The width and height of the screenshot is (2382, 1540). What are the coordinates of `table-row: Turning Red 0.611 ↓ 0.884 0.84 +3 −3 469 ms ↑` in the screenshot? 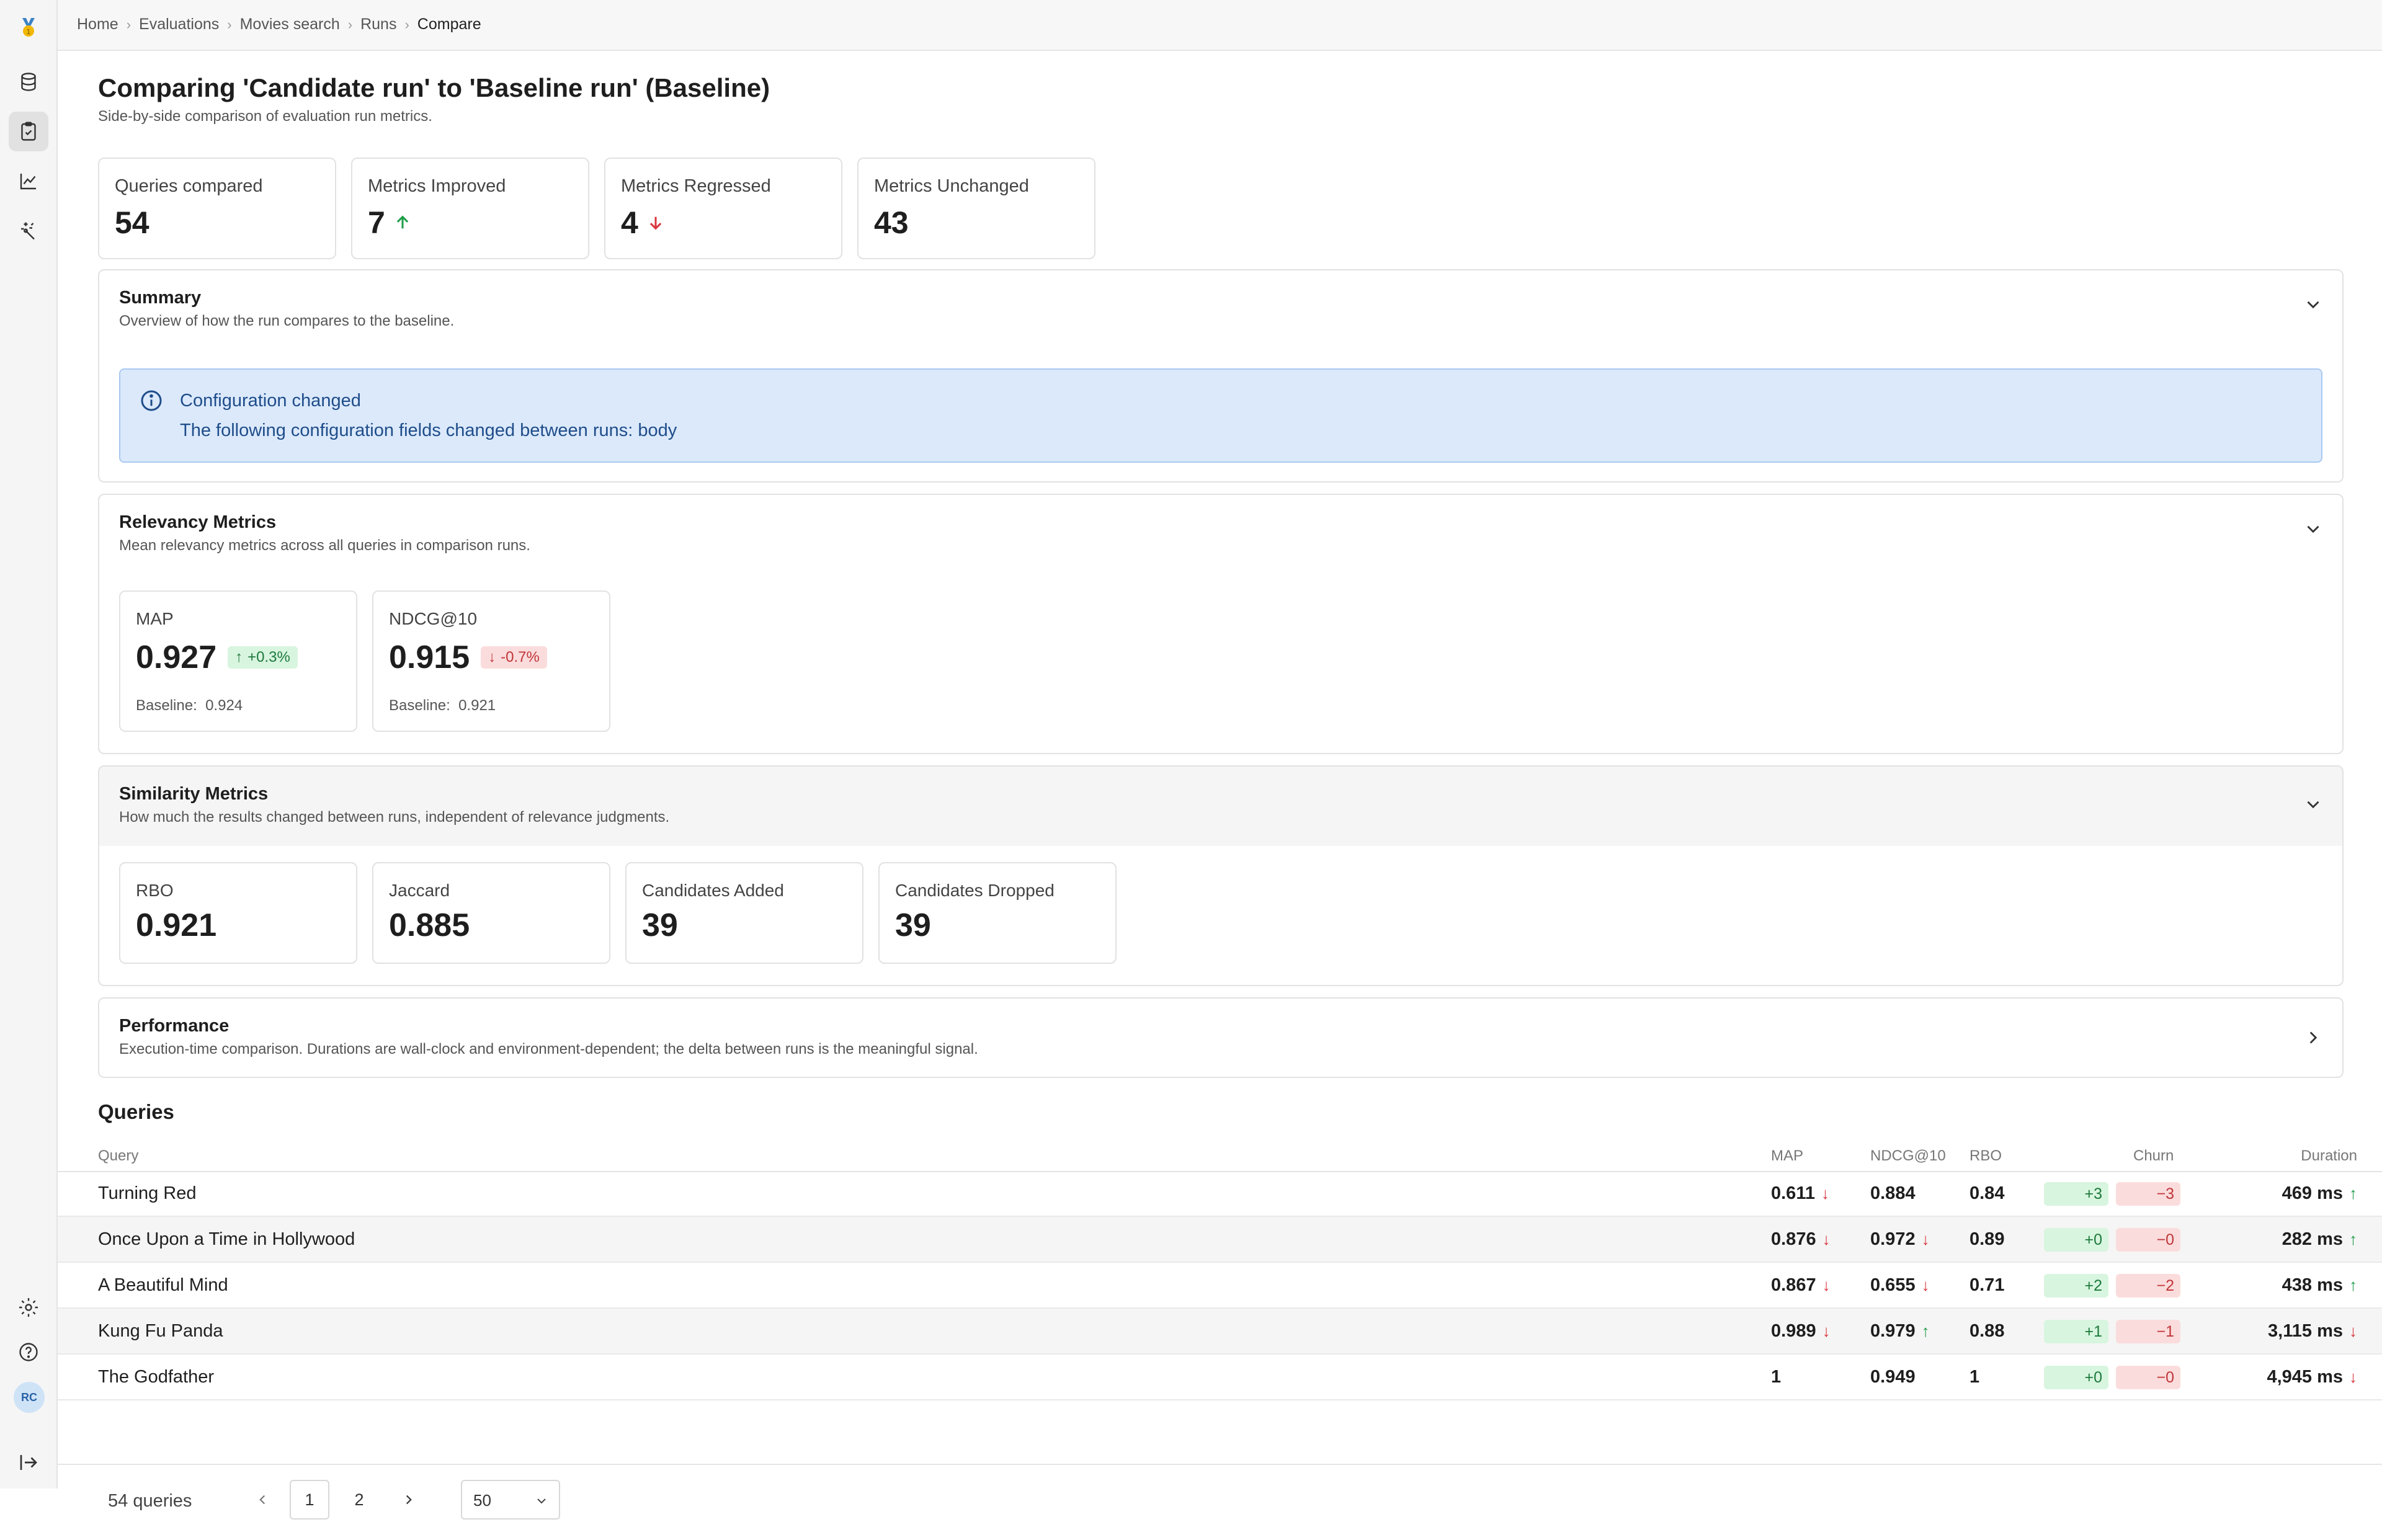 It's located at (1220, 1194).